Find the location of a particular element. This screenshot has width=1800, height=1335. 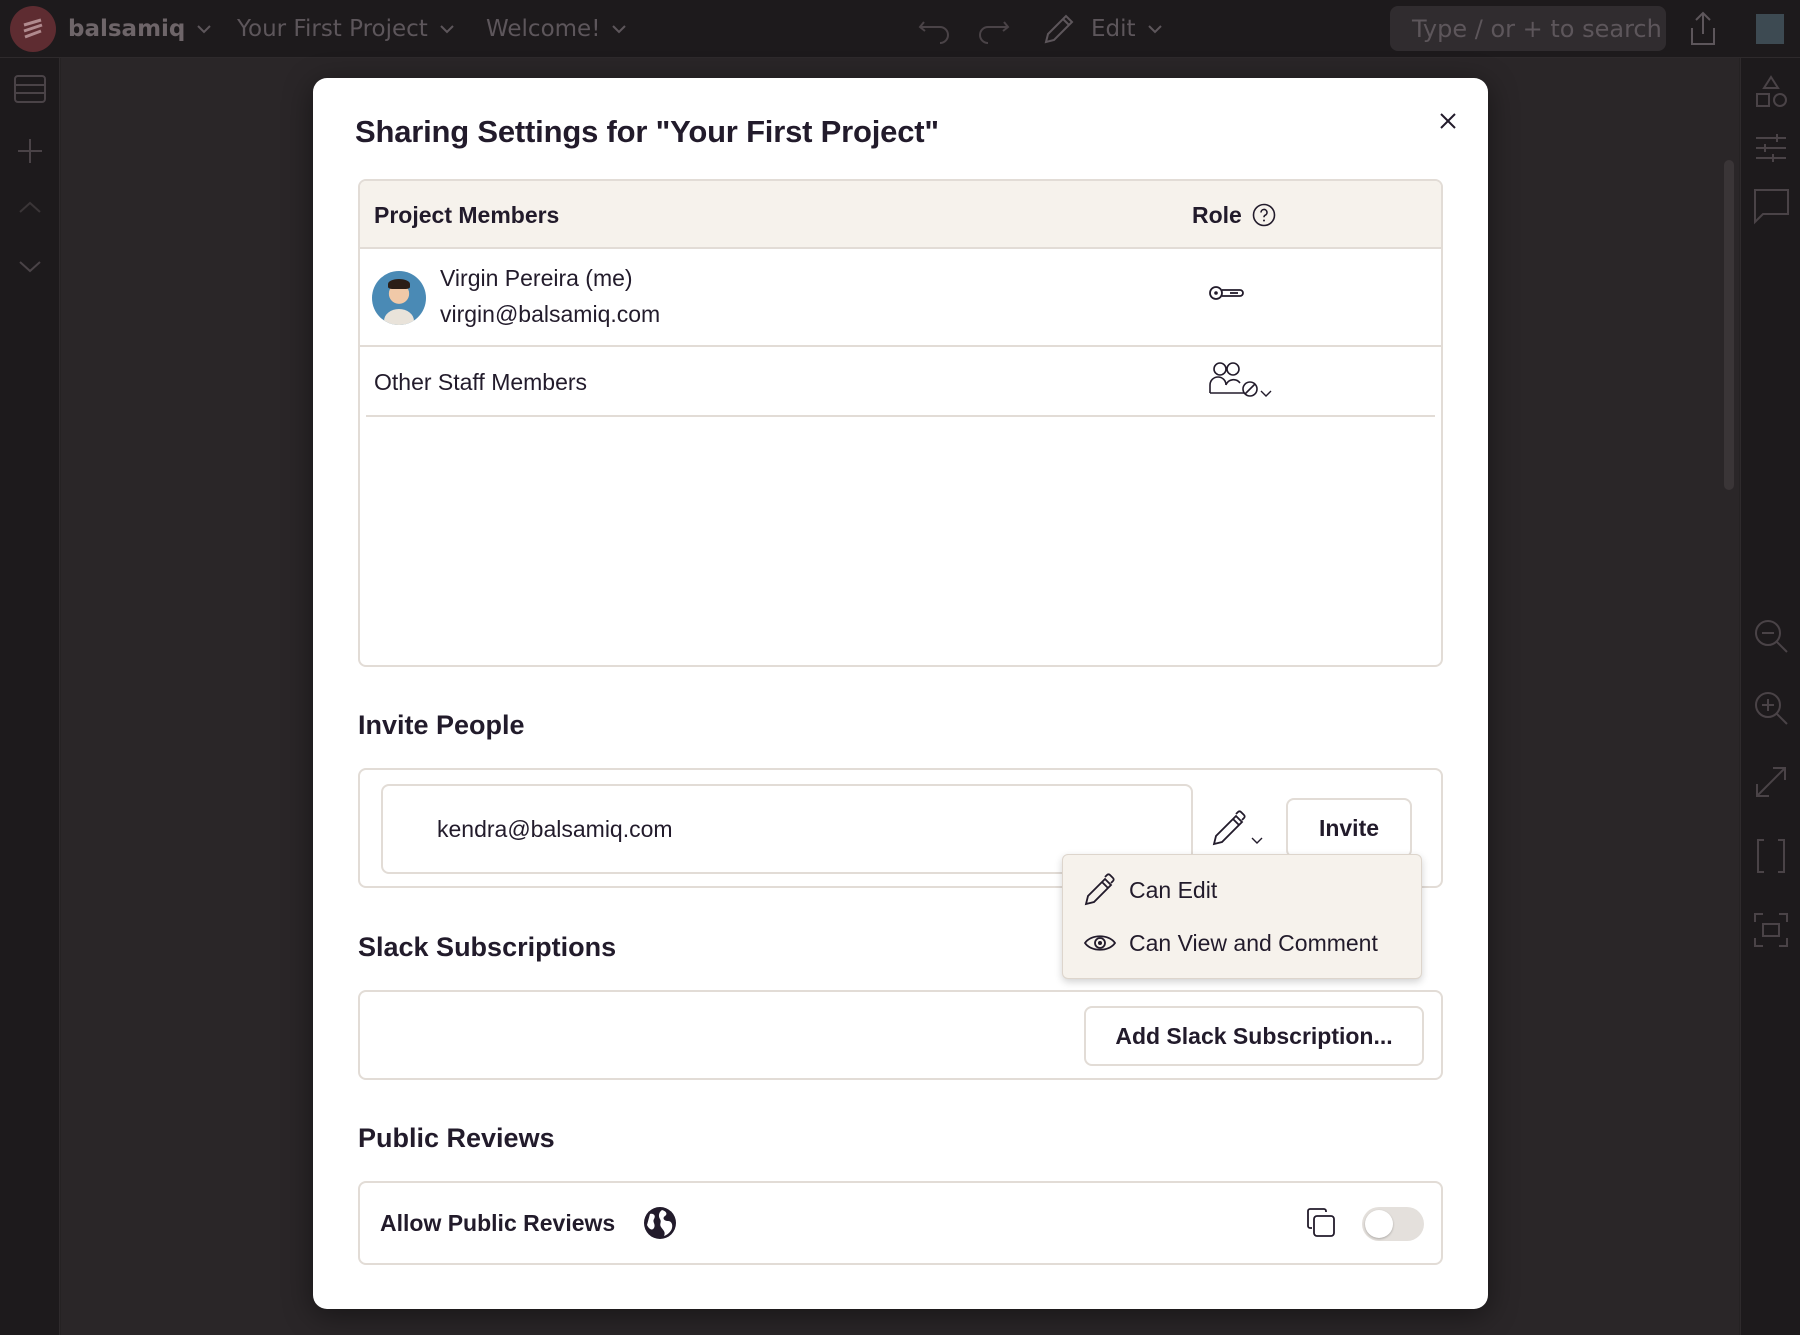

table-row: Virgin Pereira (me) virgin@balsamiq.com is located at coordinates (900, 298).